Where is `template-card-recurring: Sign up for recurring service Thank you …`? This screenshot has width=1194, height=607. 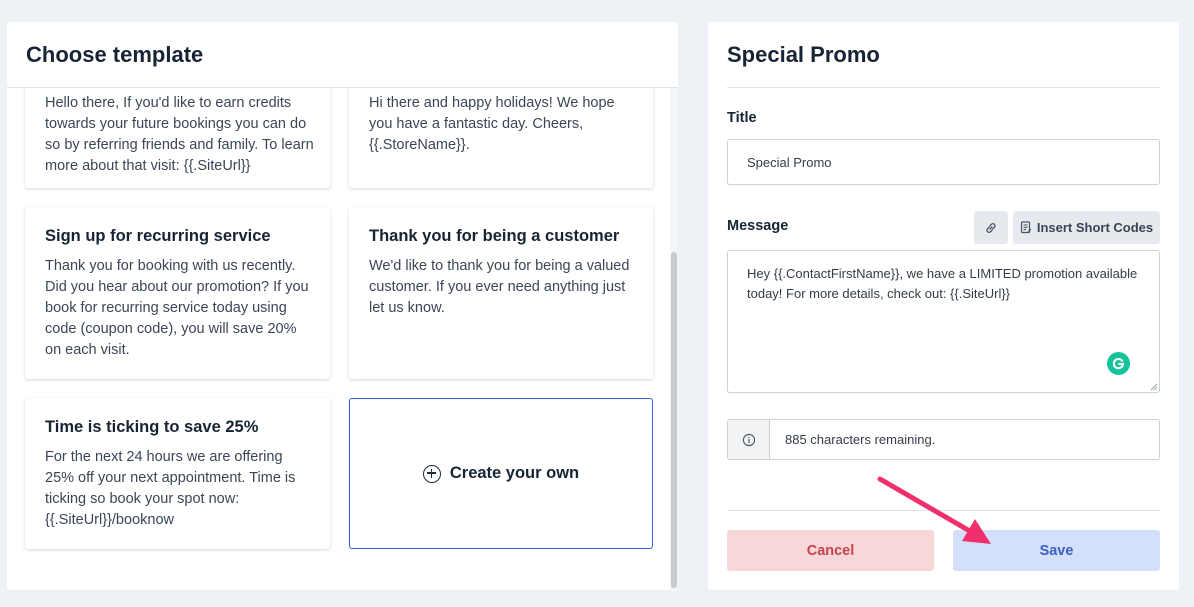
template-card-recurring: Sign up for recurring service Thank you … is located at coordinates (177, 293).